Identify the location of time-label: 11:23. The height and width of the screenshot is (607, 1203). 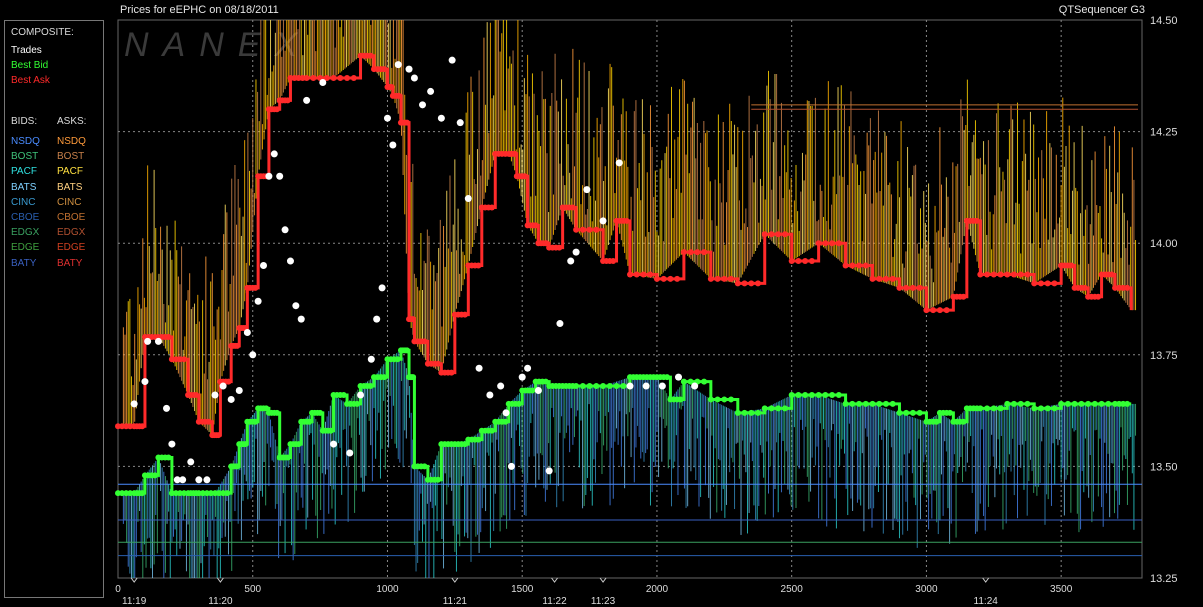
(603, 601).